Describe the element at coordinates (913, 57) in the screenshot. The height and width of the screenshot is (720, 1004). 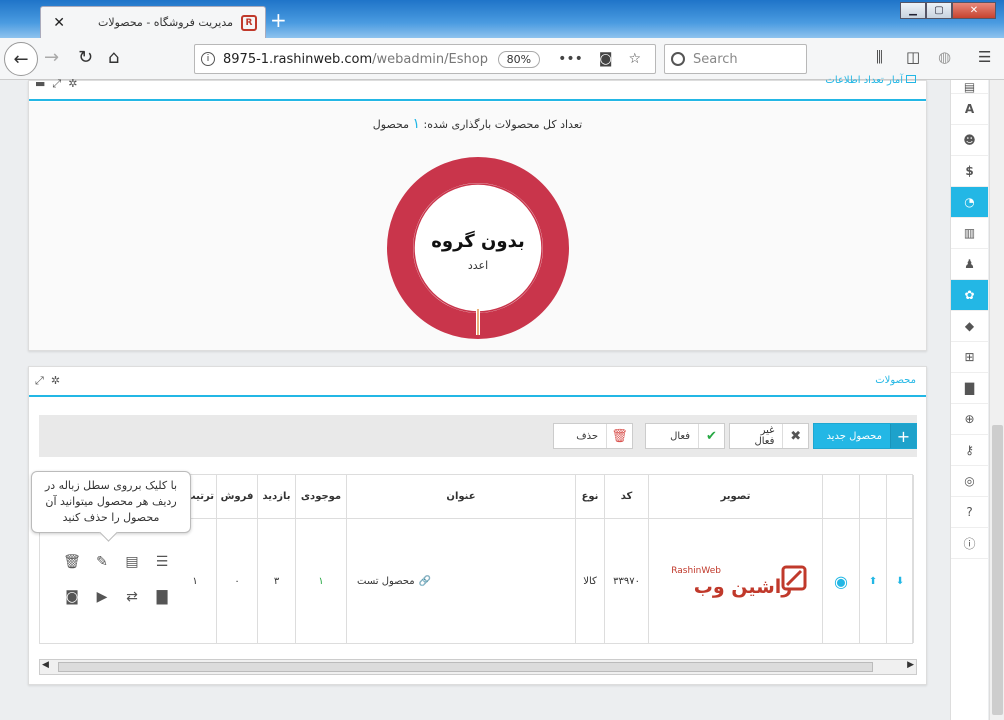
I see `sidebar-toggle-icon: ◫` at that location.